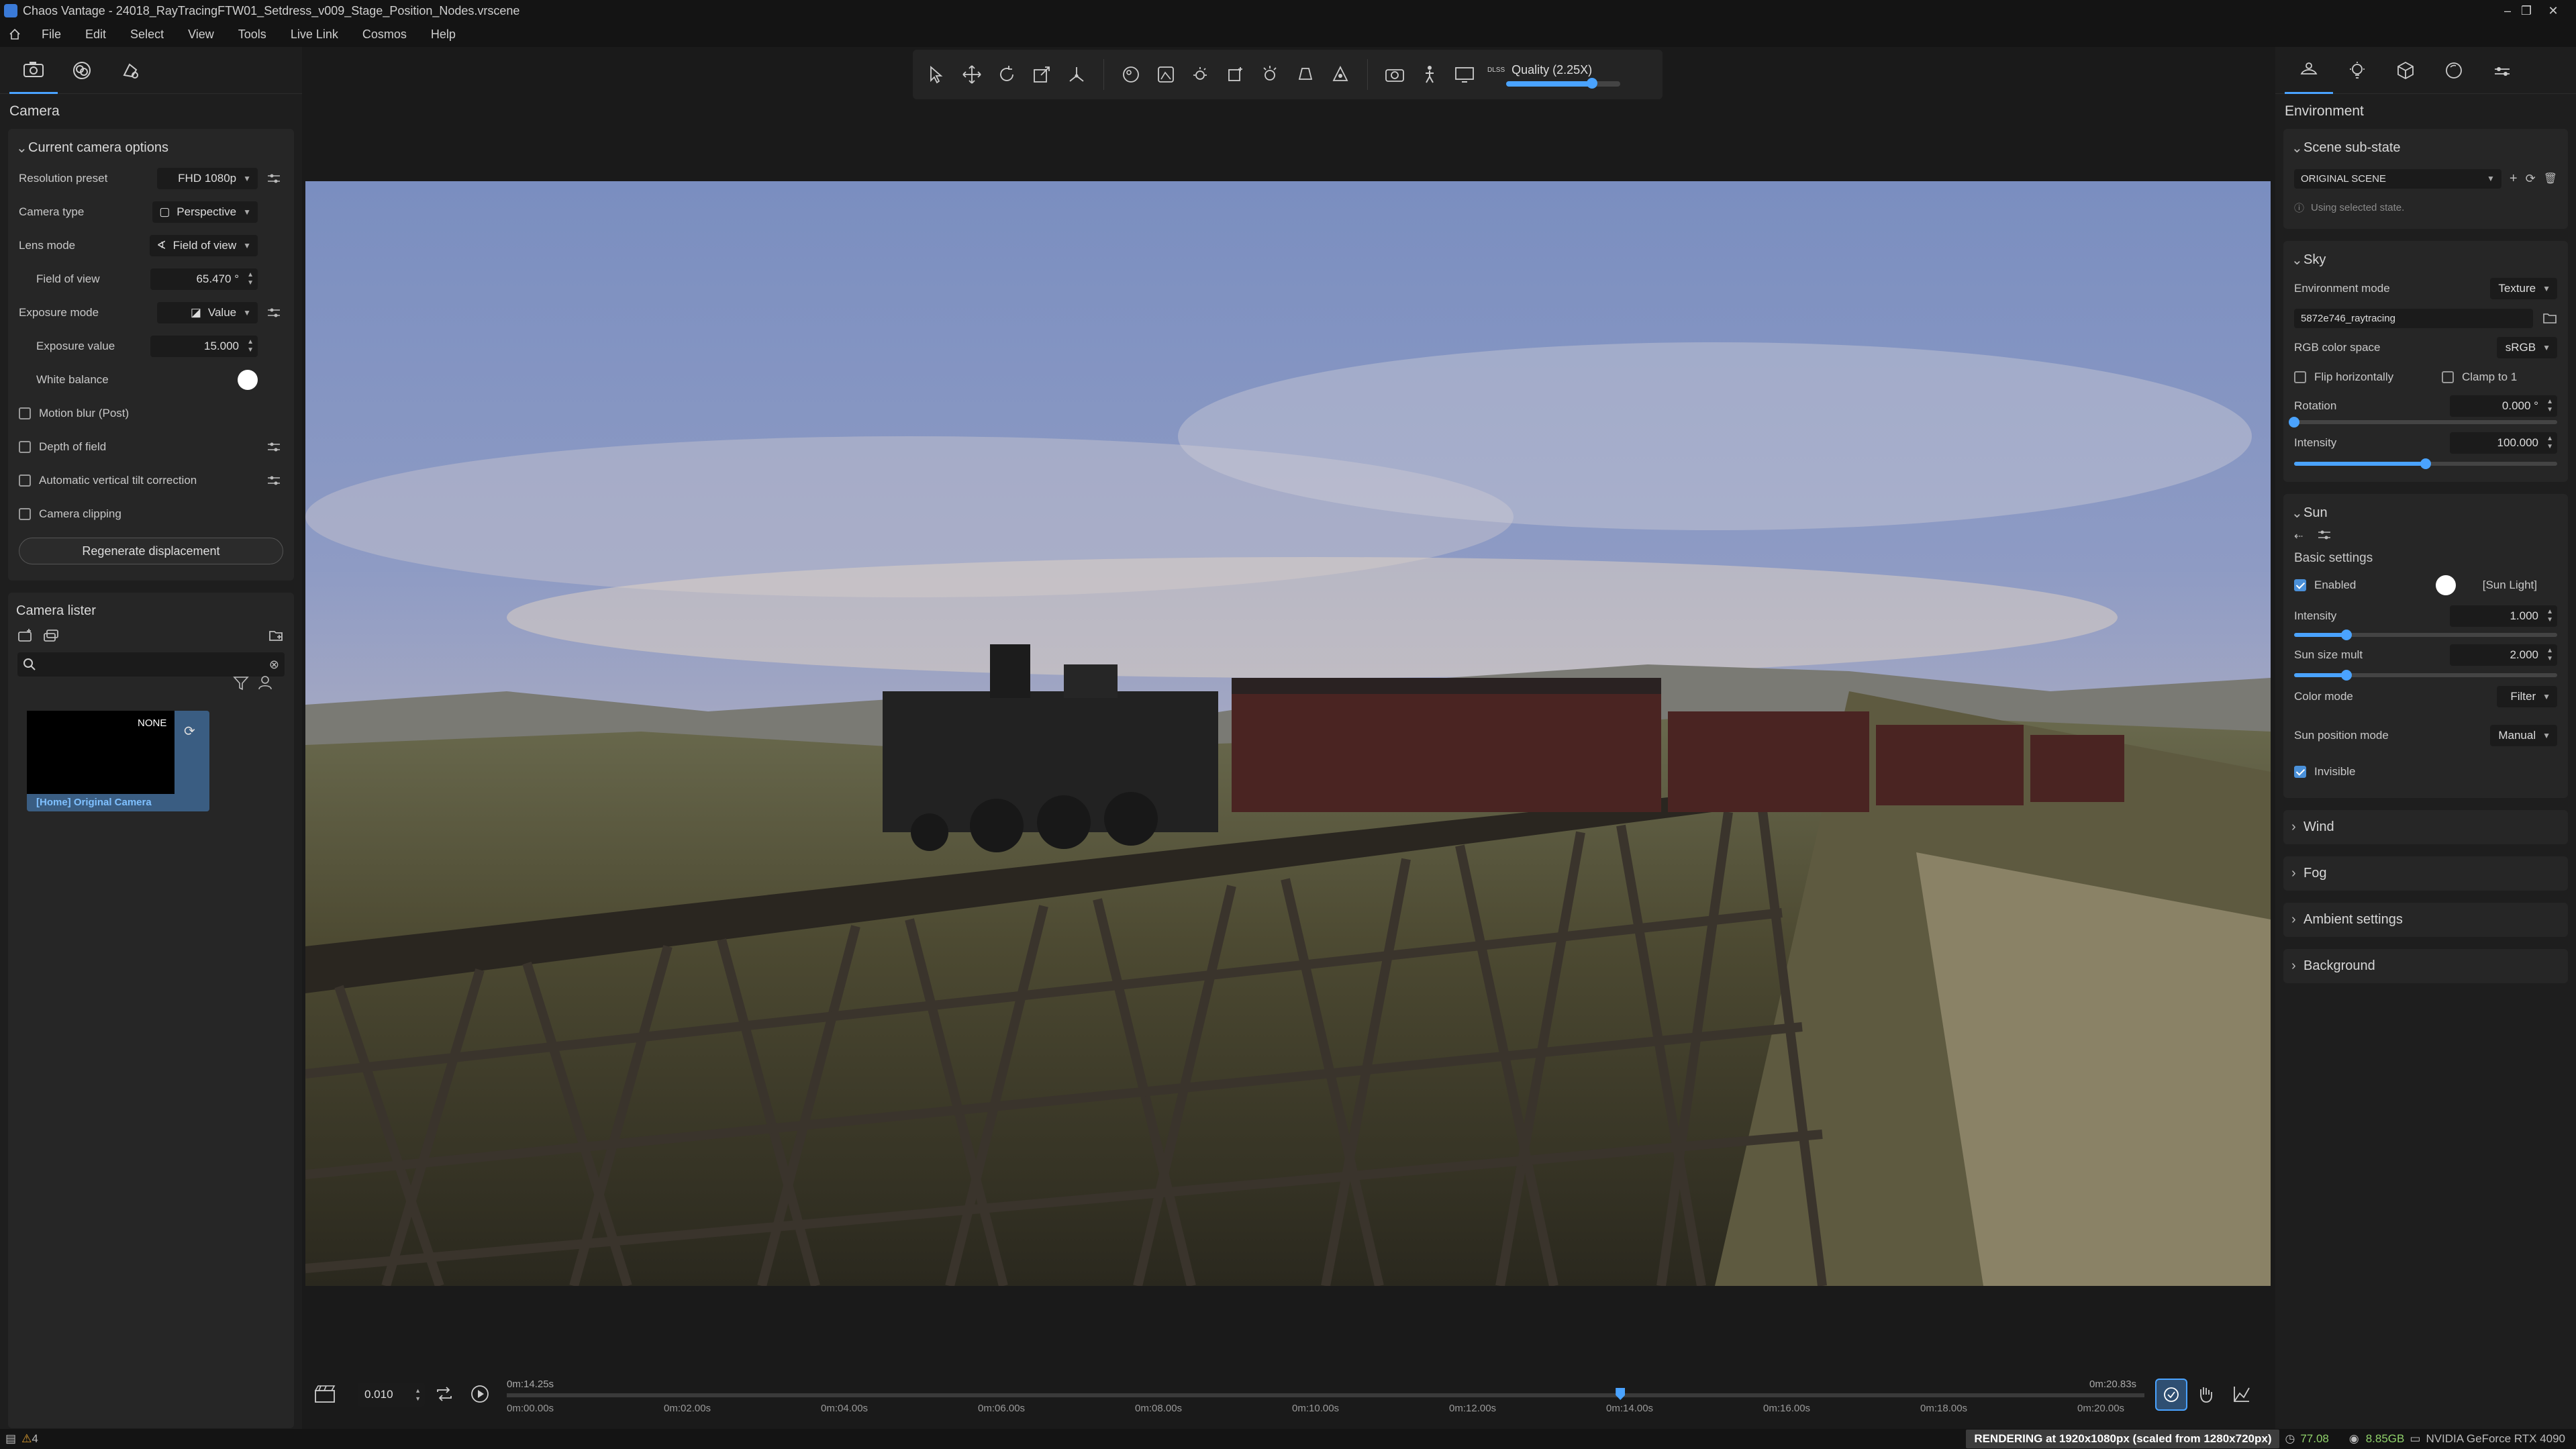 The image size is (2576, 1449). What do you see at coordinates (95, 35) in the screenshot?
I see `menu-edit: Edit` at bounding box center [95, 35].